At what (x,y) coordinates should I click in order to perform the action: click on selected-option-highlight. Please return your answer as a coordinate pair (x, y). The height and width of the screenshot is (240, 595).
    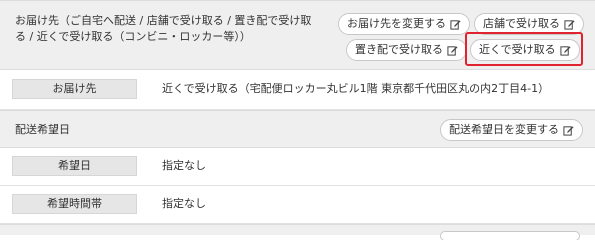
    Looking at the image, I should click on (524, 49).